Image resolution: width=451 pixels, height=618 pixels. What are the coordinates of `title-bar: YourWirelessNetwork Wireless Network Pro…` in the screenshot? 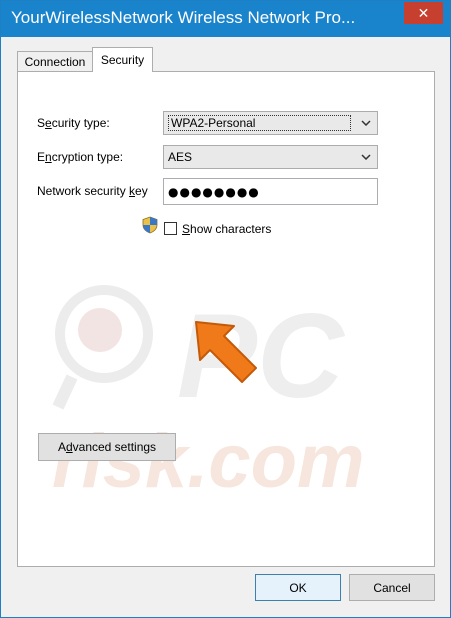 It's located at (225, 19).